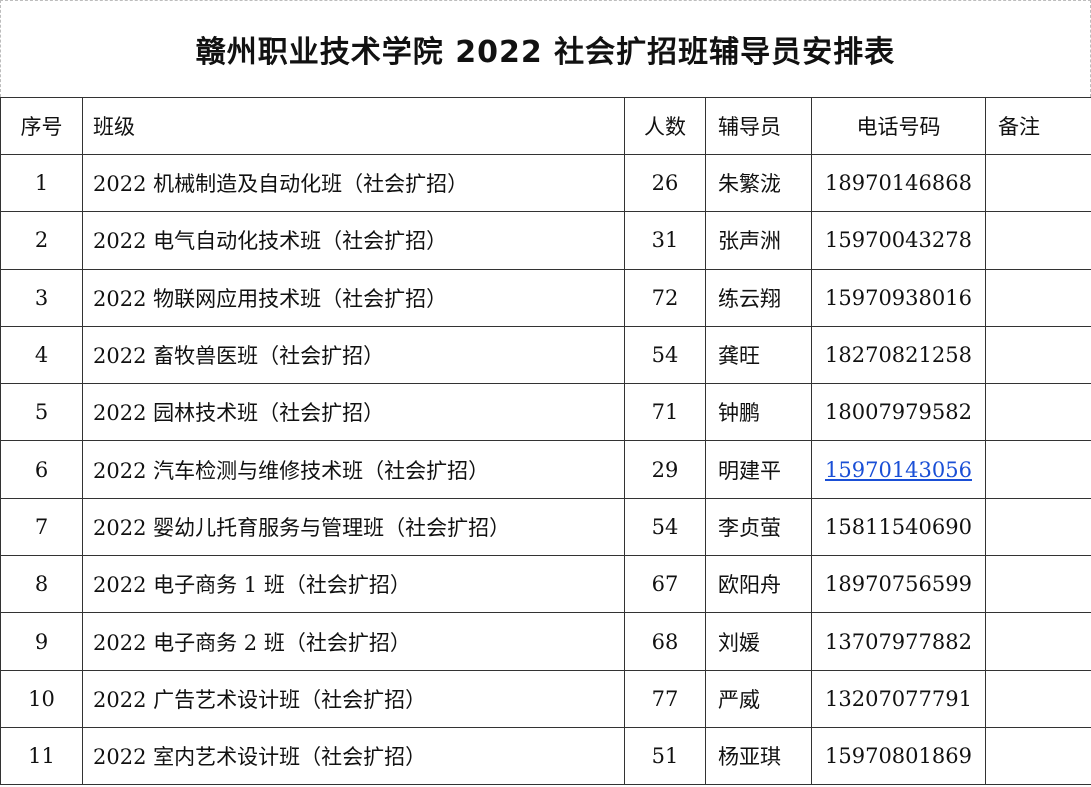 The width and height of the screenshot is (1091, 787). I want to click on cell-tutor: 明建平, so click(758, 469).